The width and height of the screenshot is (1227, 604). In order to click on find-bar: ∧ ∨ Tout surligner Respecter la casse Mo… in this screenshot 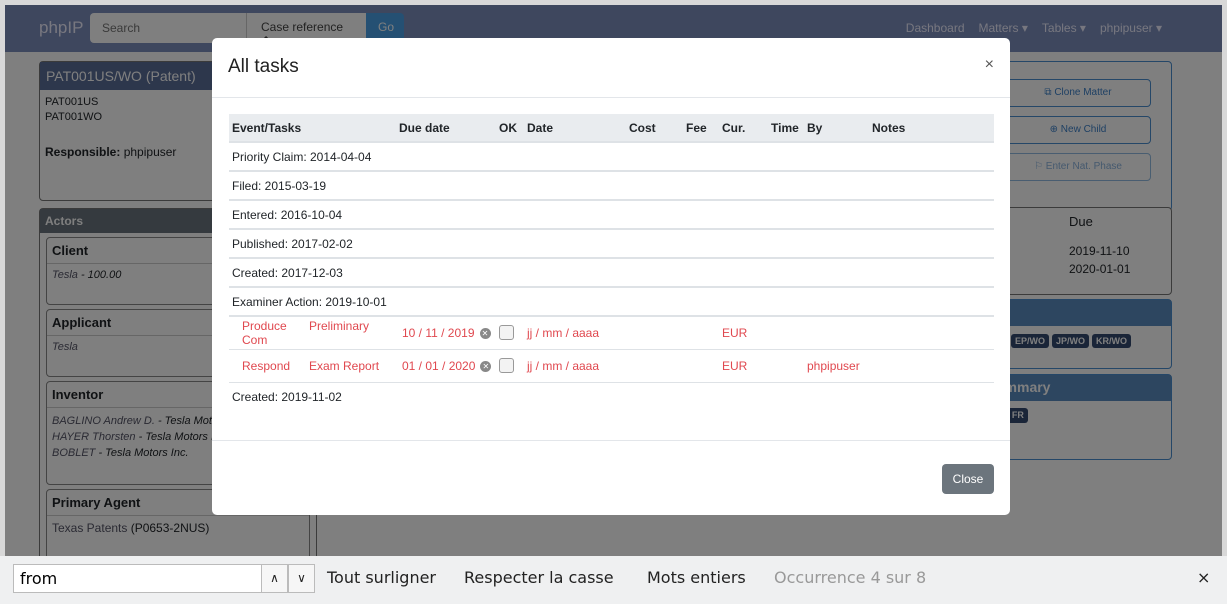, I will do `click(613, 580)`.